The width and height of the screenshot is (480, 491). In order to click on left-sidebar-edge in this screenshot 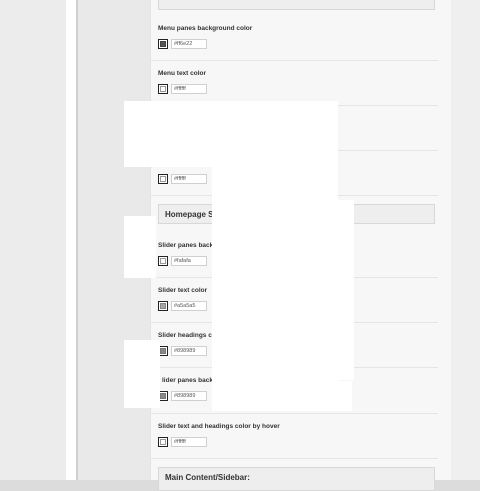, I will do `click(71, 240)`.